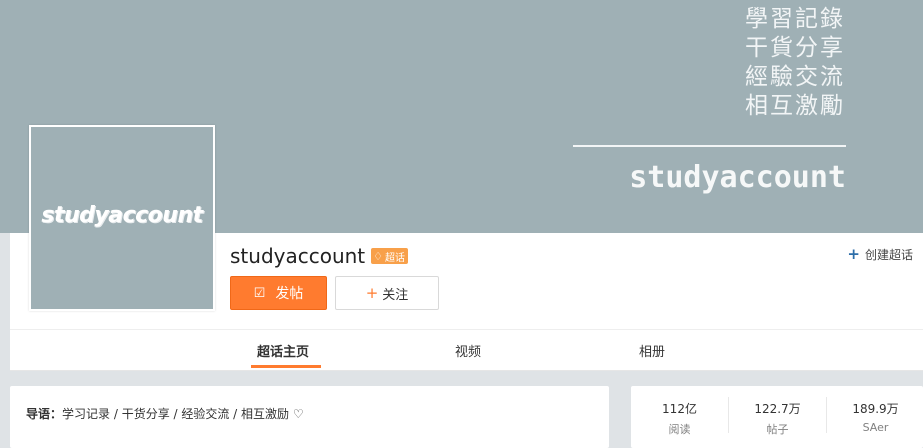 The width and height of the screenshot is (923, 448). What do you see at coordinates (737, 177) in the screenshot?
I see `banner-name: studyaccount` at bounding box center [737, 177].